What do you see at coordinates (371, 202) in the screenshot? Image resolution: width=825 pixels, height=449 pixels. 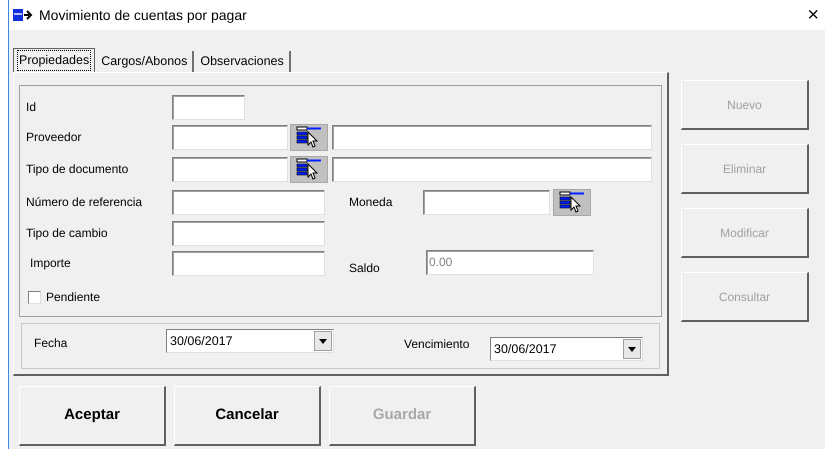 I see `field-label: Moneda` at bounding box center [371, 202].